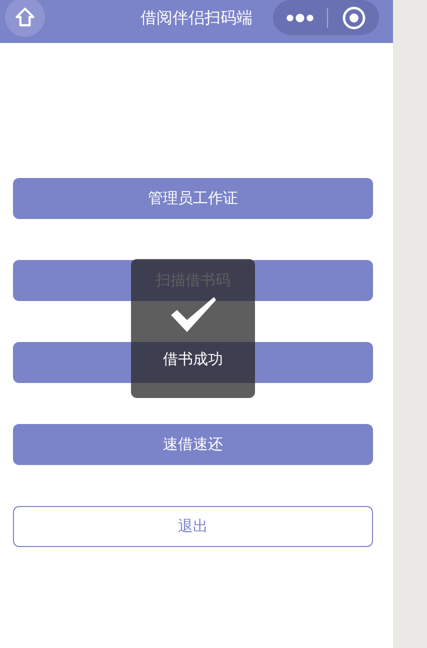 Image resolution: width=427 pixels, height=648 pixels. What do you see at coordinates (354, 18) in the screenshot?
I see `close-icon` at bounding box center [354, 18].